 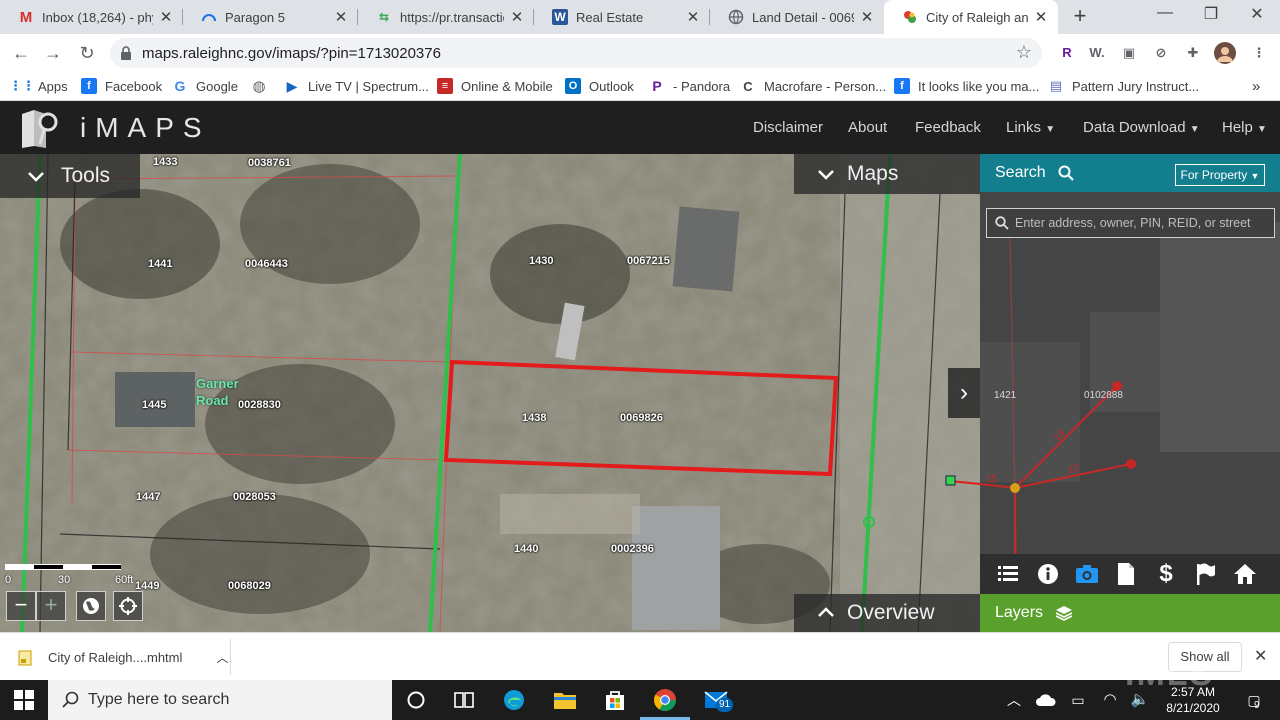 I want to click on back-button: ←, so click(x=21, y=53).